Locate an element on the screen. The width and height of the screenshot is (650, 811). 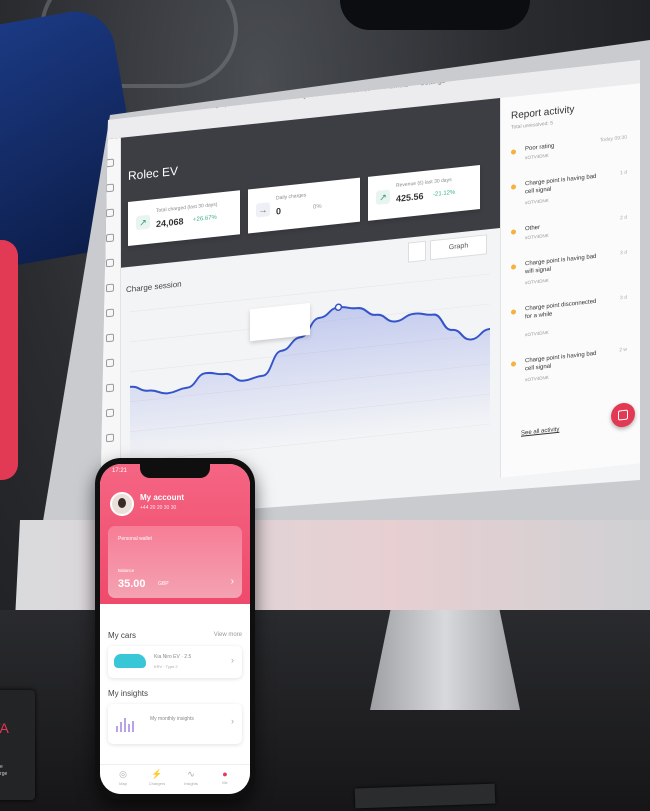
tab-label: Insights is located at coordinates (191, 783).